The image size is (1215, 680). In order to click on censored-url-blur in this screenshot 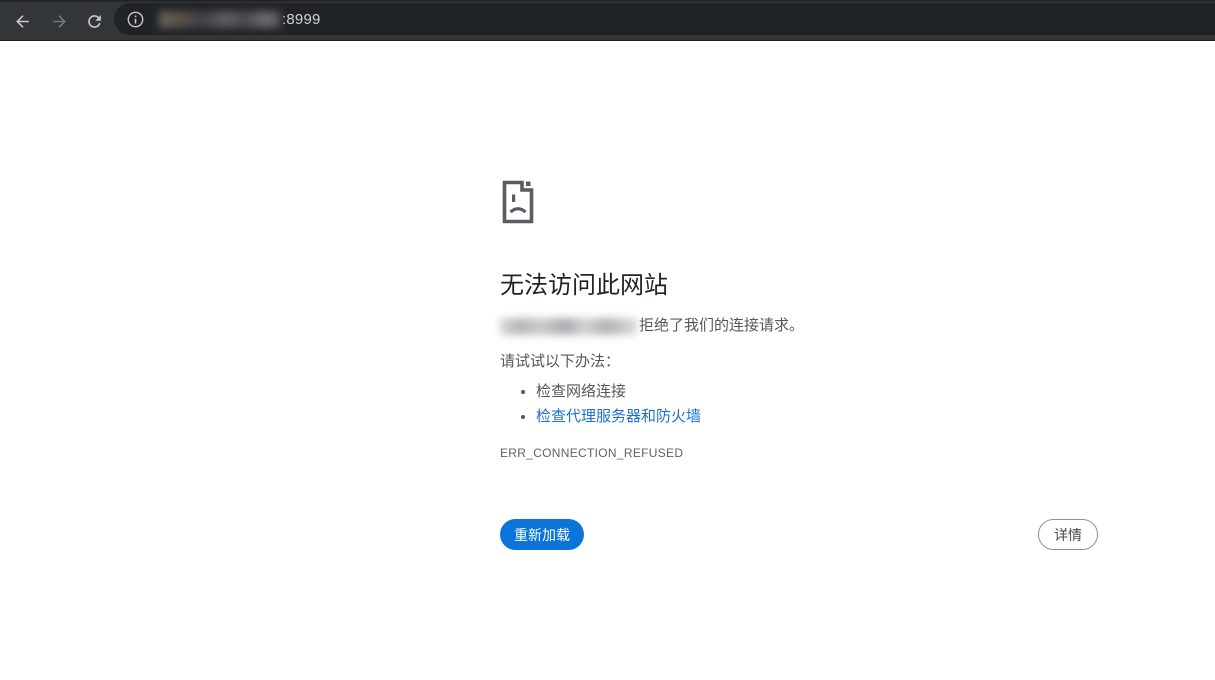, I will do `click(220, 19)`.